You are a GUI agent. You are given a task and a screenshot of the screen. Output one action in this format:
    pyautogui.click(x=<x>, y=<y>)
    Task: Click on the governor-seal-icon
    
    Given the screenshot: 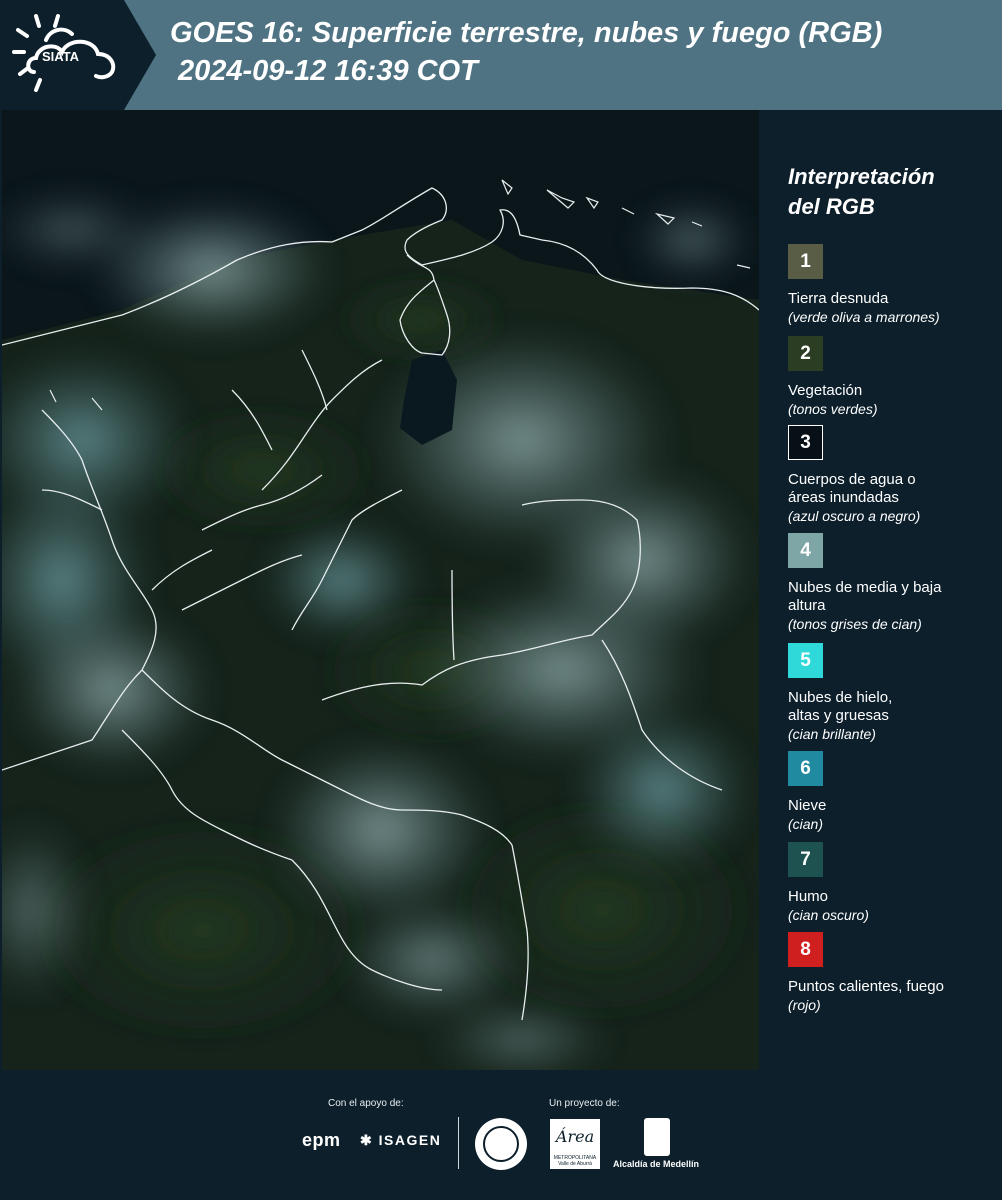 What is the action you would take?
    pyautogui.click(x=501, y=1144)
    